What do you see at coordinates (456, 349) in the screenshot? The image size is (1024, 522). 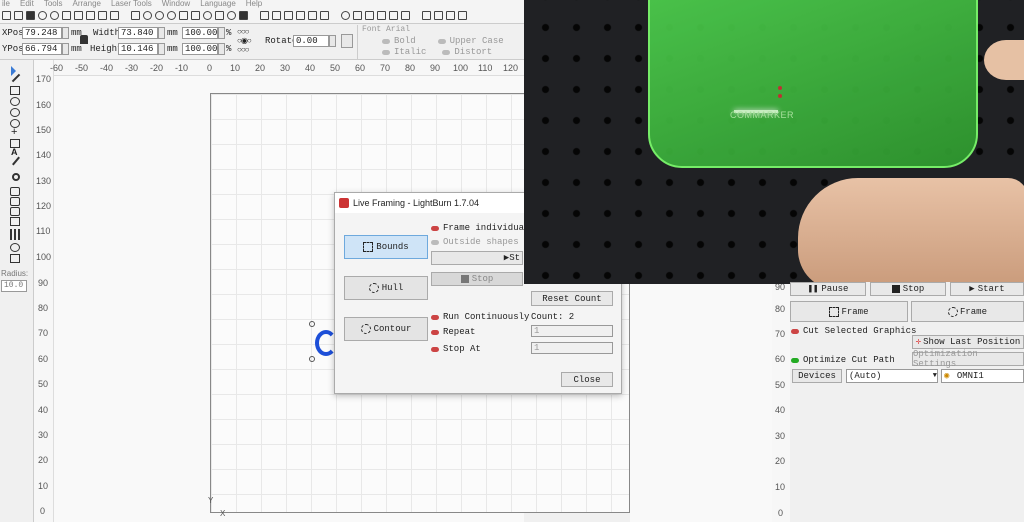 I see `stop-at-checkbox: Stop At` at bounding box center [456, 349].